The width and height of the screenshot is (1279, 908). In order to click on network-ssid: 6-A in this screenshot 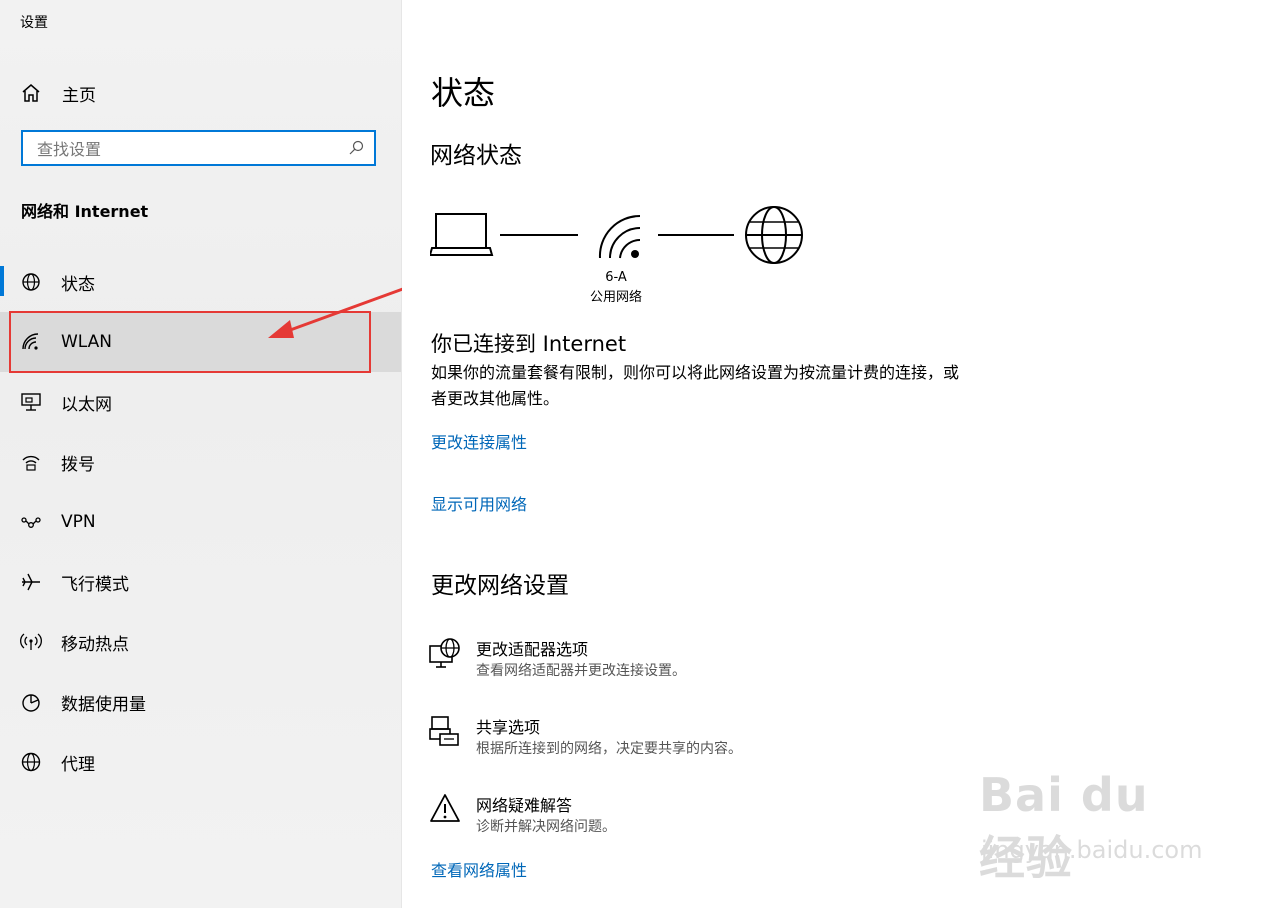, I will do `click(616, 277)`.